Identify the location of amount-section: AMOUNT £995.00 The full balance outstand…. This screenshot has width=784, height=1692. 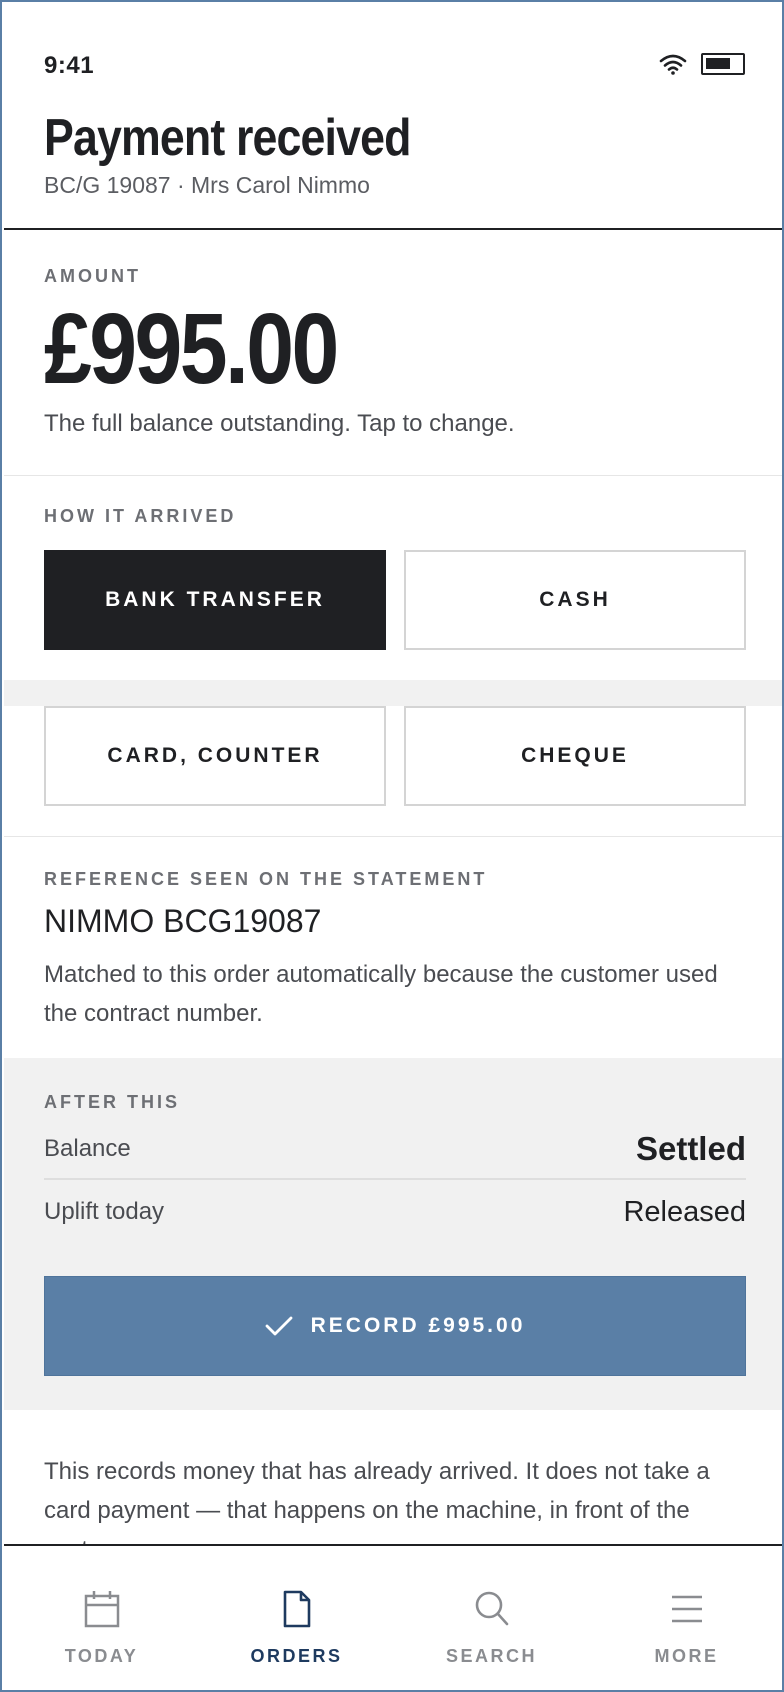
(393, 354).